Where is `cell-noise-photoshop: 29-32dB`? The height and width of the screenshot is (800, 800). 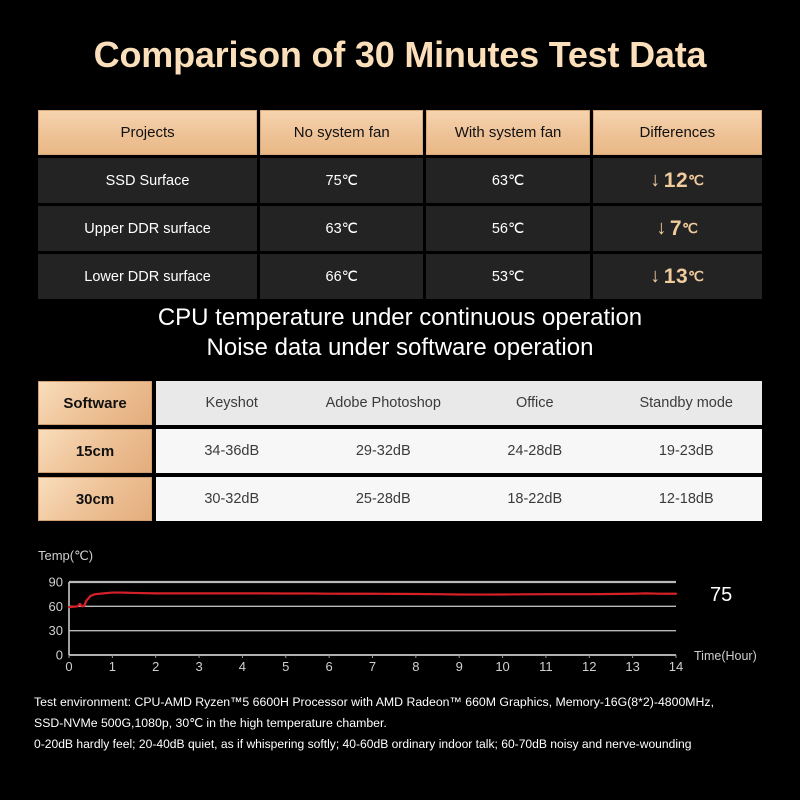 cell-noise-photoshop: 29-32dB is located at coordinates (383, 451).